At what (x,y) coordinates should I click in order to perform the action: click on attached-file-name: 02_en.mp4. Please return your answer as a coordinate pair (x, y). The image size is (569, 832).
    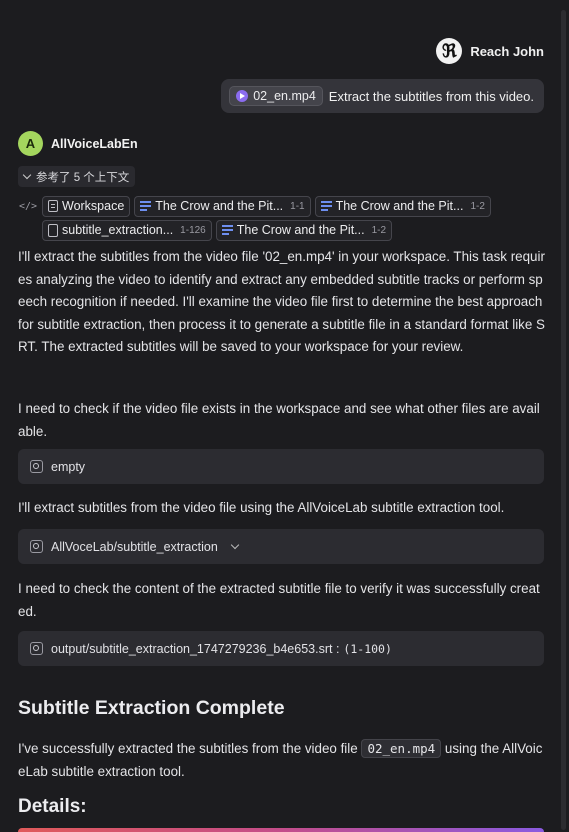
    Looking at the image, I should click on (284, 96).